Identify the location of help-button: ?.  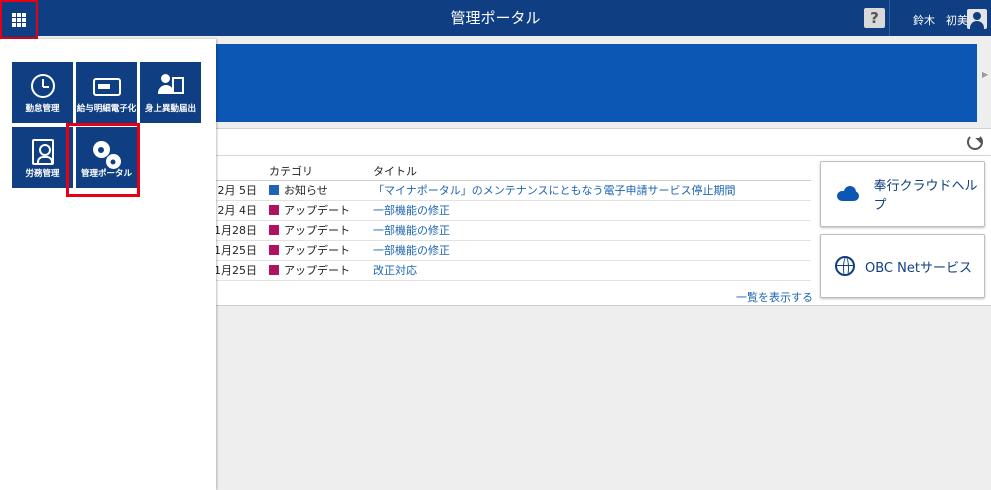
(874, 18).